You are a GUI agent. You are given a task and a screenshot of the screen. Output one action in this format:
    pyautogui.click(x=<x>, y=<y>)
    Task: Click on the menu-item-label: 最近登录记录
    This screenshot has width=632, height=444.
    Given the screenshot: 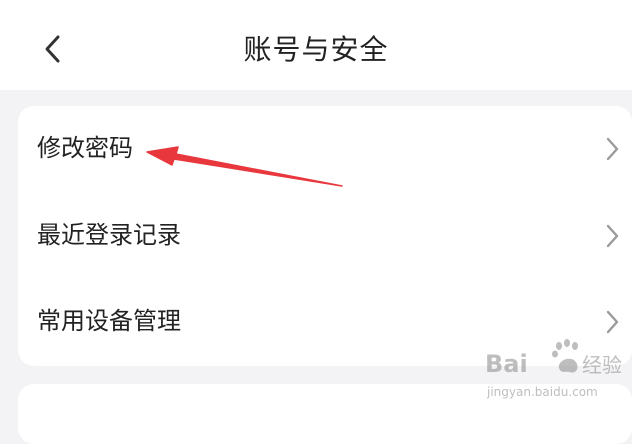 What is the action you would take?
    pyautogui.click(x=109, y=235)
    